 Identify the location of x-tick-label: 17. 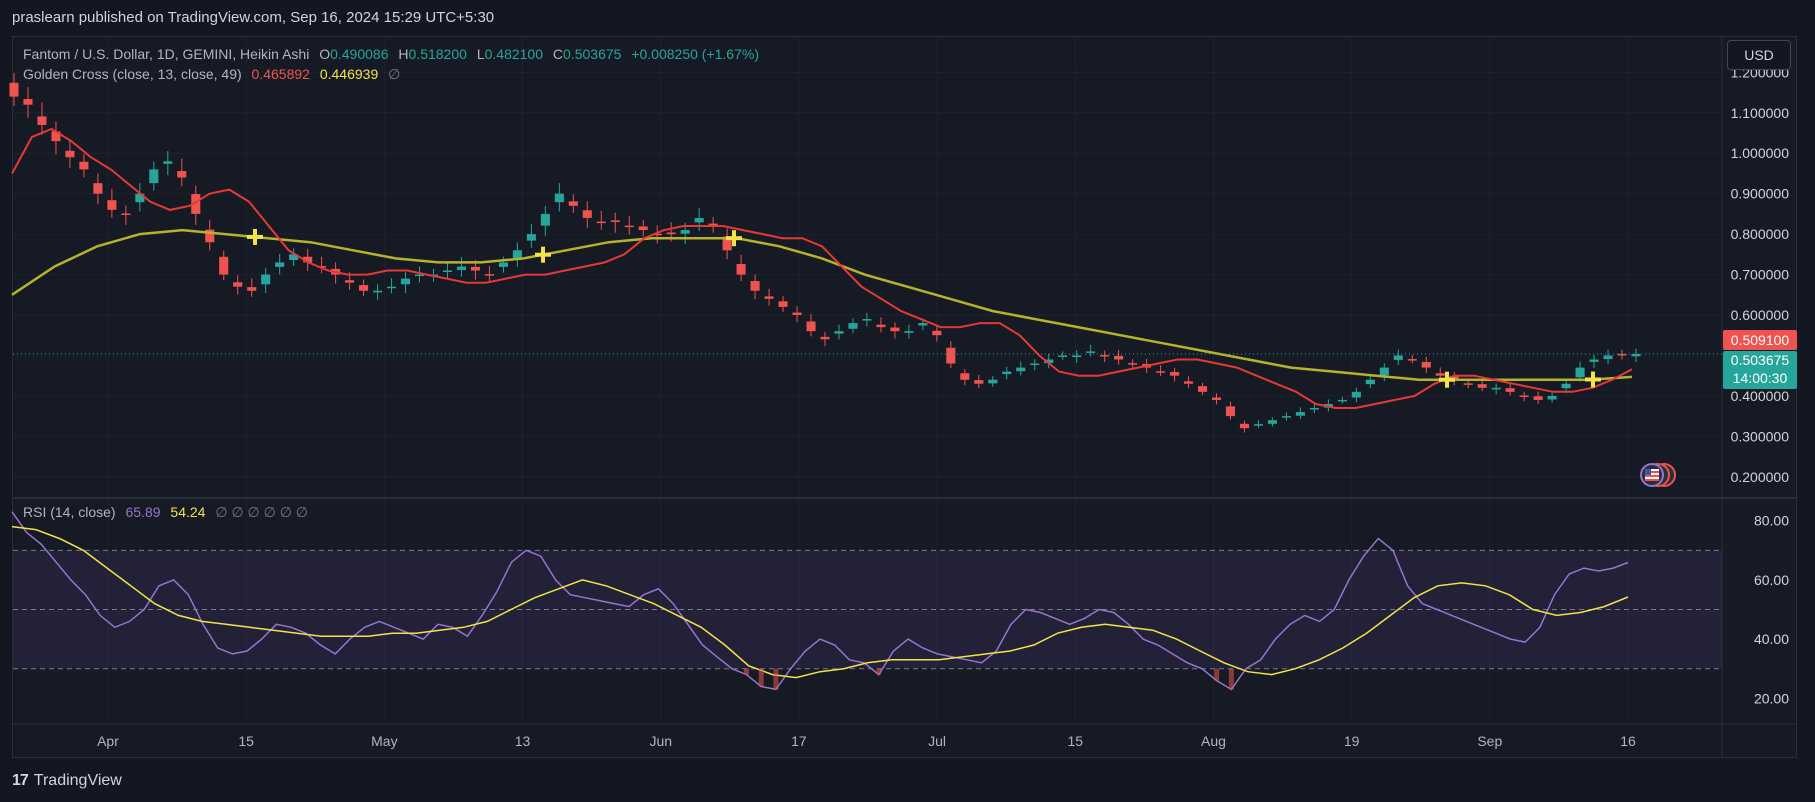
(799, 741).